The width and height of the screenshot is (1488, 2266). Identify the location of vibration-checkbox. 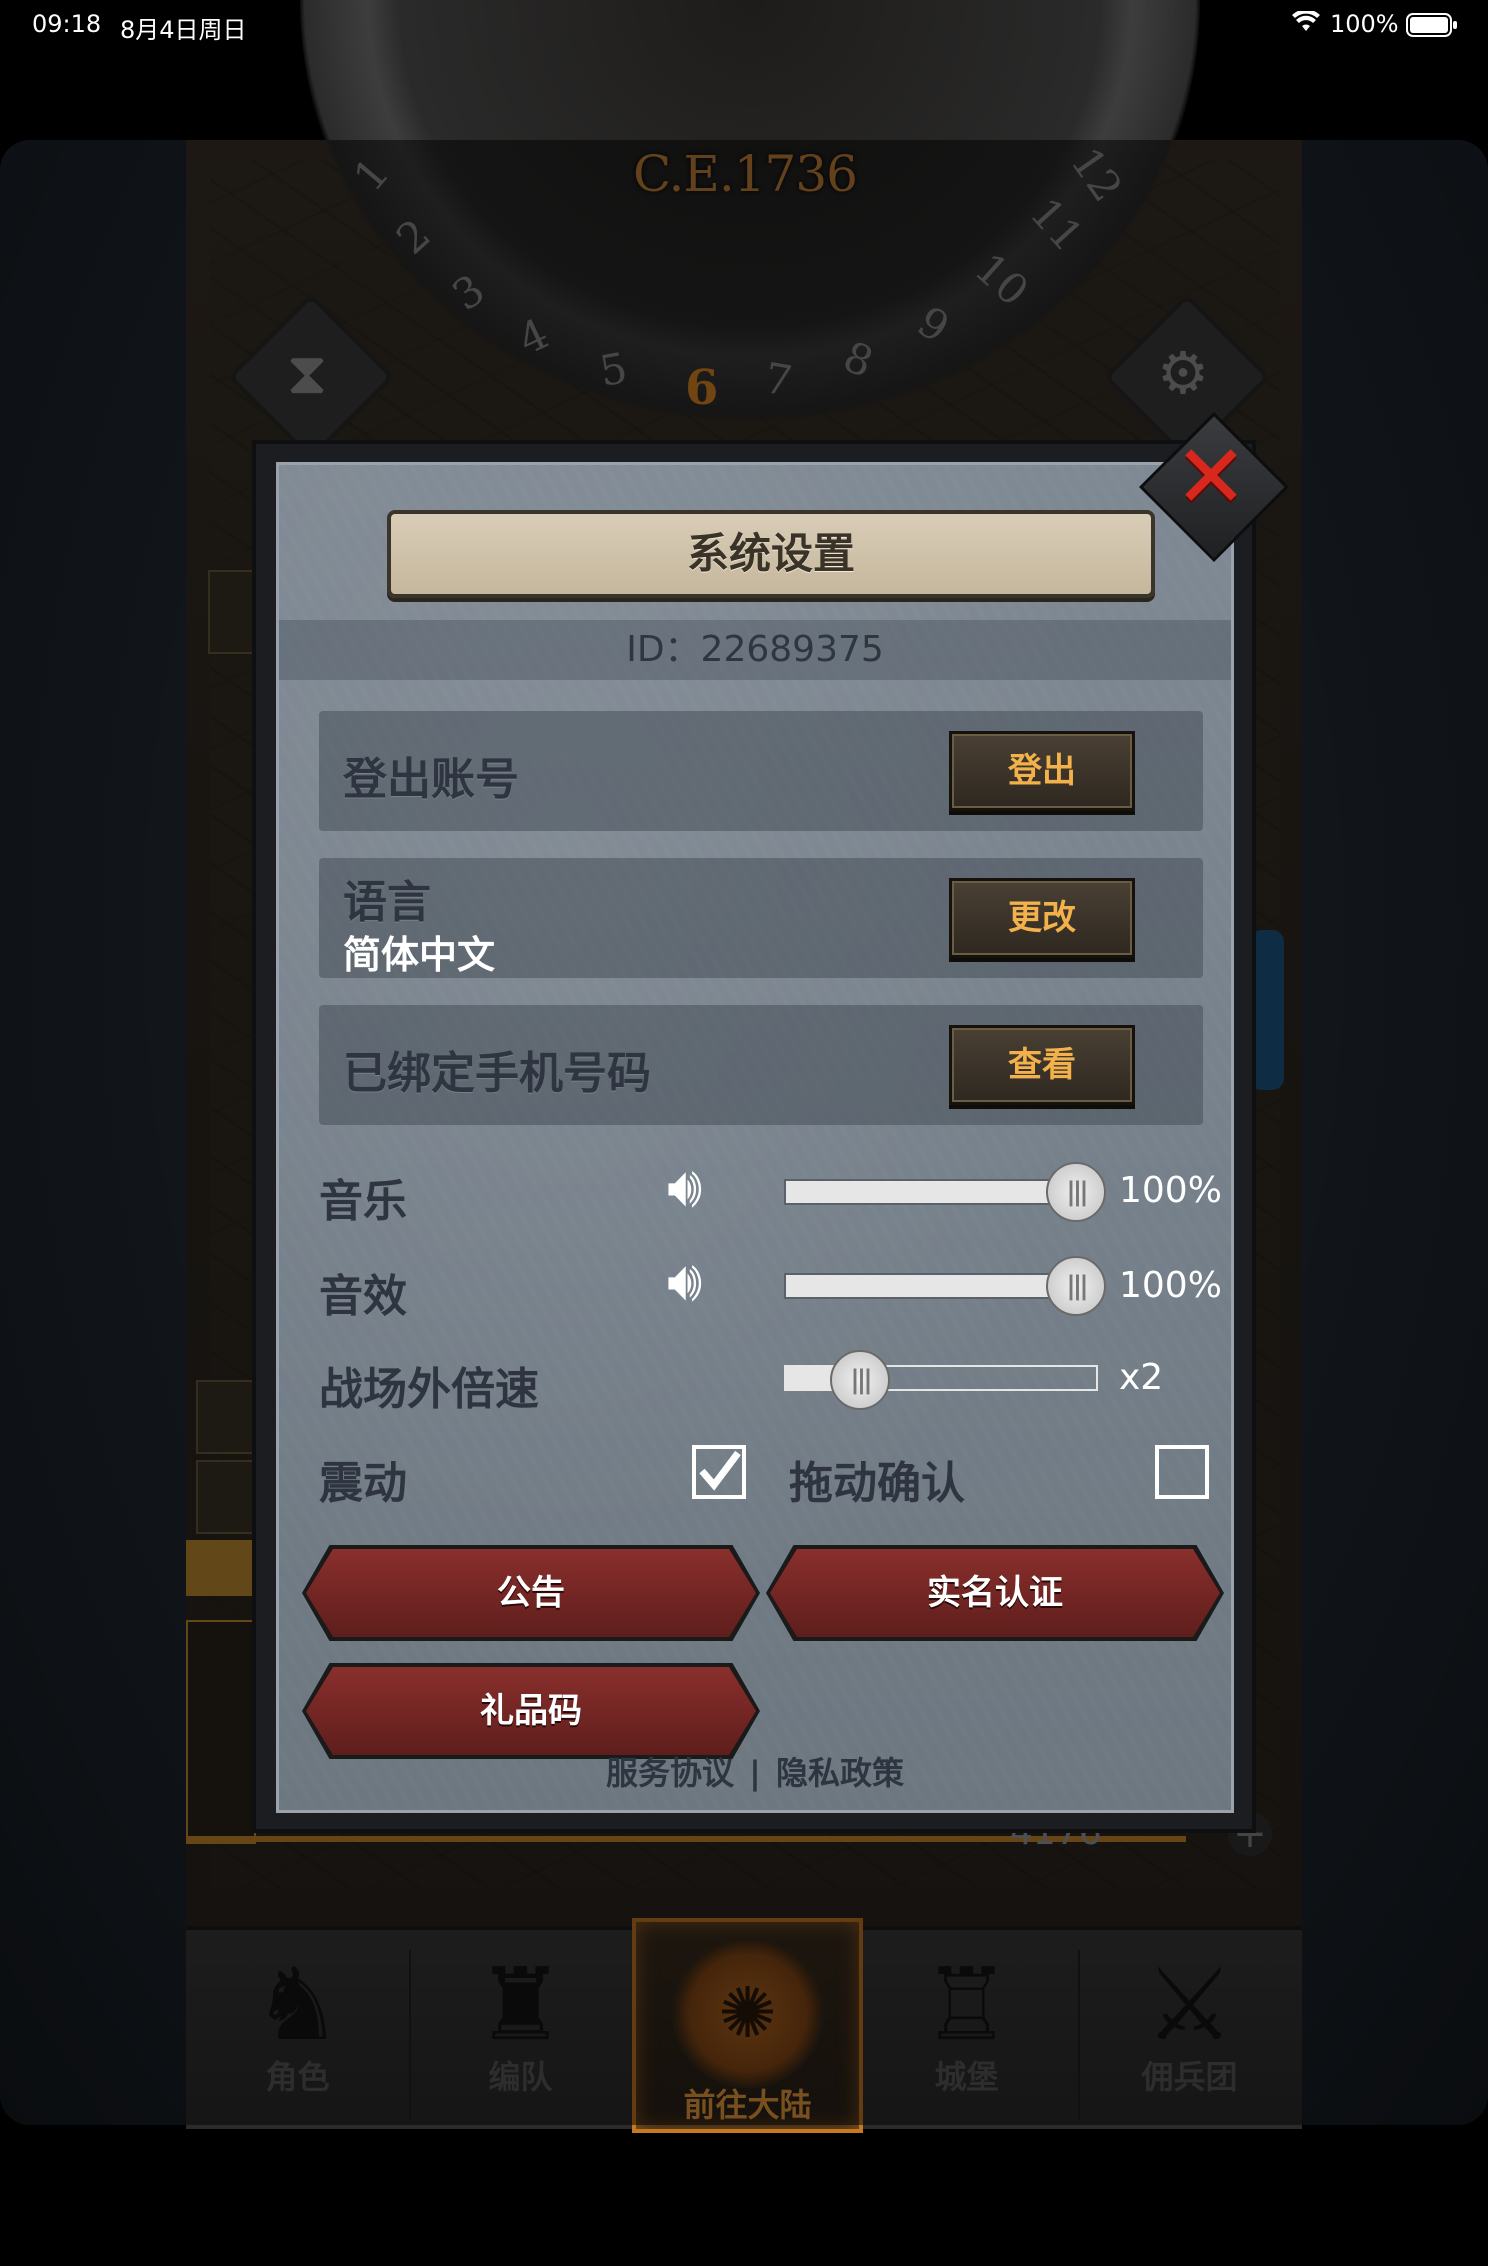
(719, 1472).